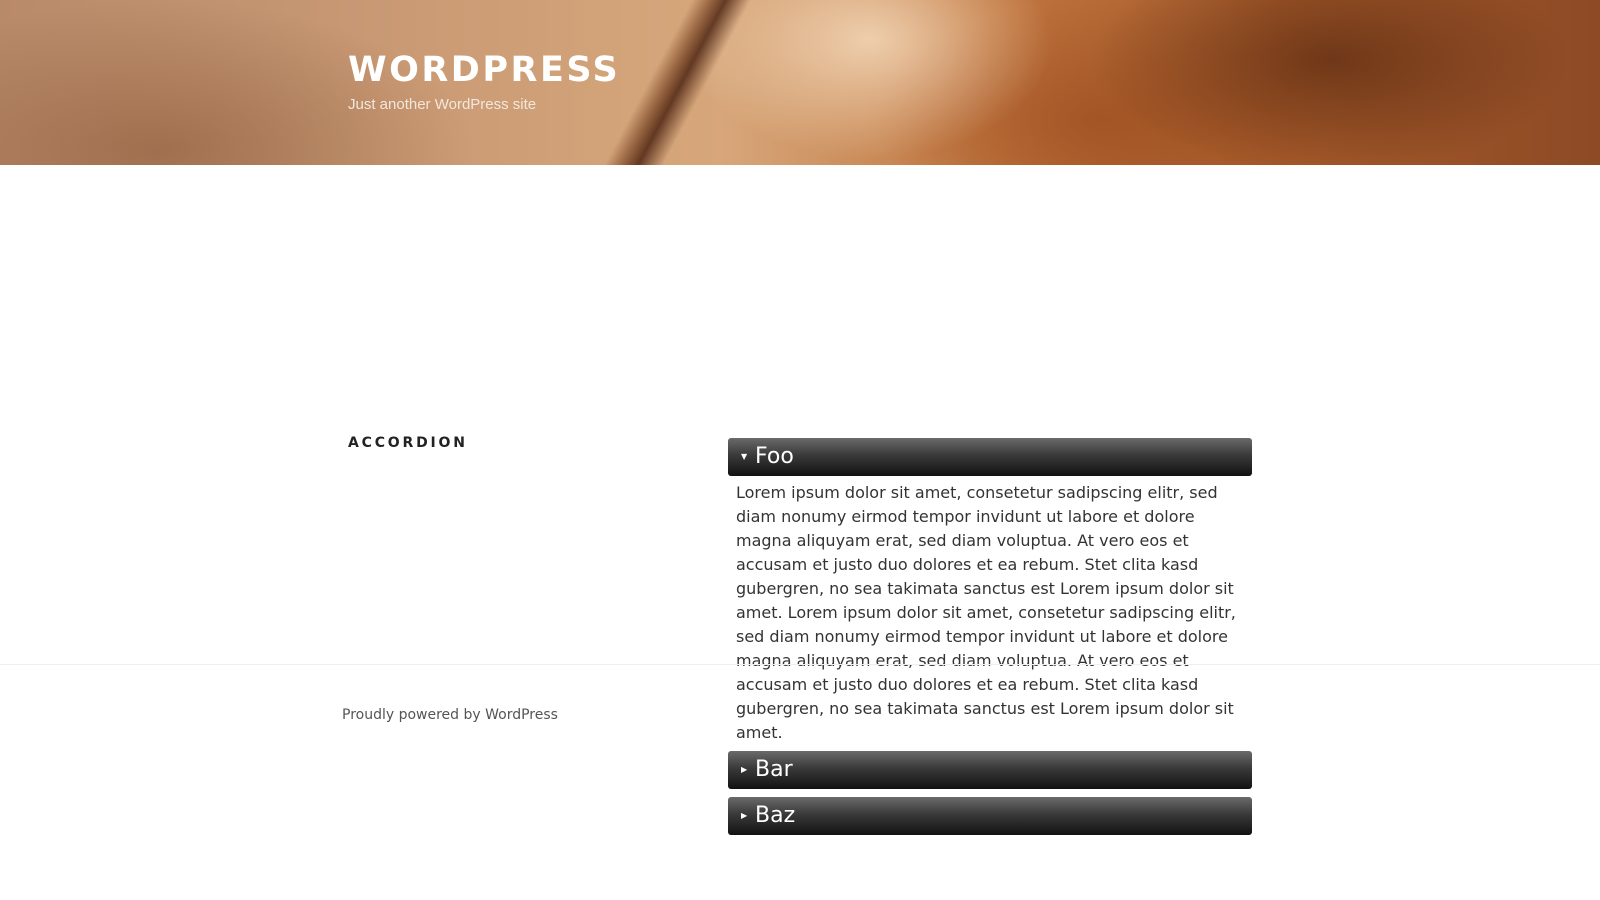 The height and width of the screenshot is (900, 1600). What do you see at coordinates (775, 815) in the screenshot?
I see `accordion-label: Baz` at bounding box center [775, 815].